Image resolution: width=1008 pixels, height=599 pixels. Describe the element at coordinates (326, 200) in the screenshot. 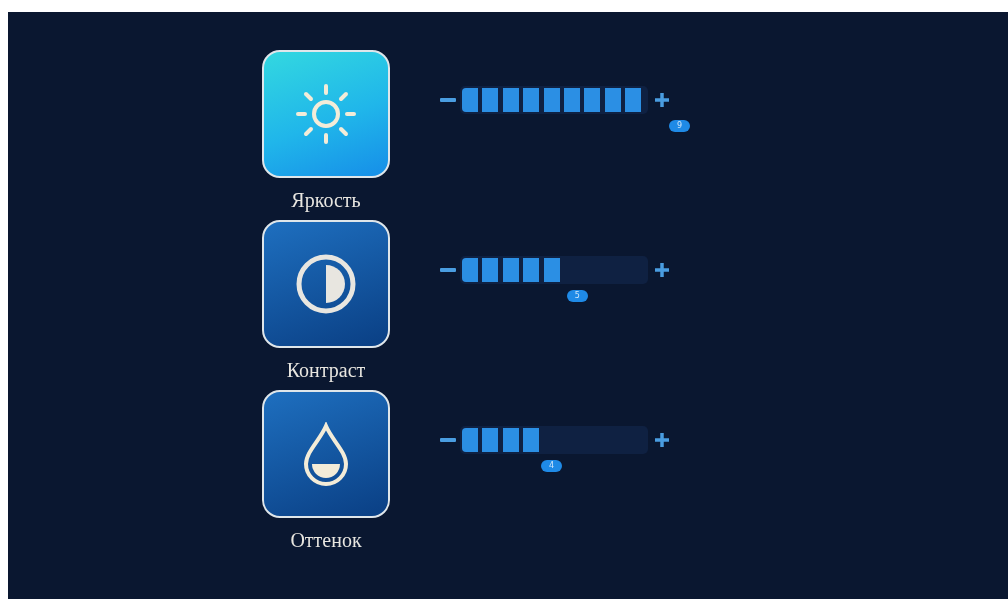

I see `setting-label: Яркость` at that location.